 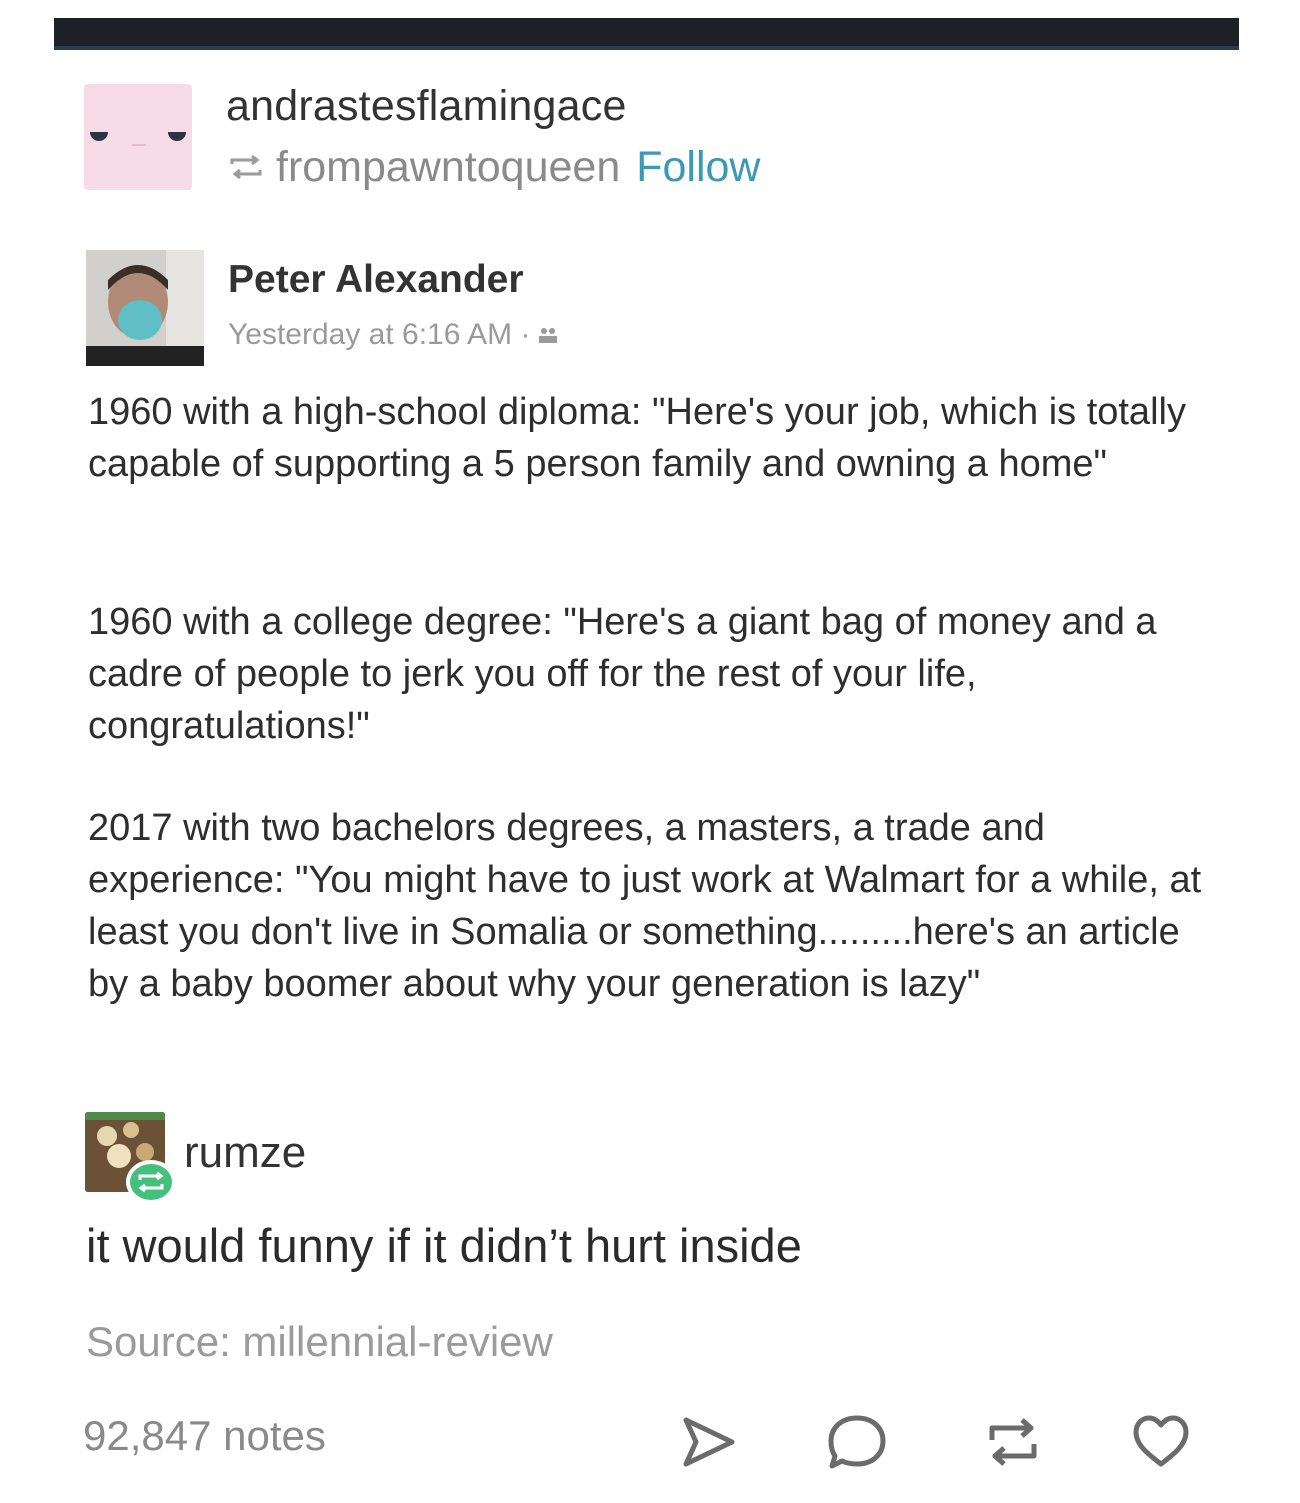 I want to click on share-button, so click(x=709, y=1442).